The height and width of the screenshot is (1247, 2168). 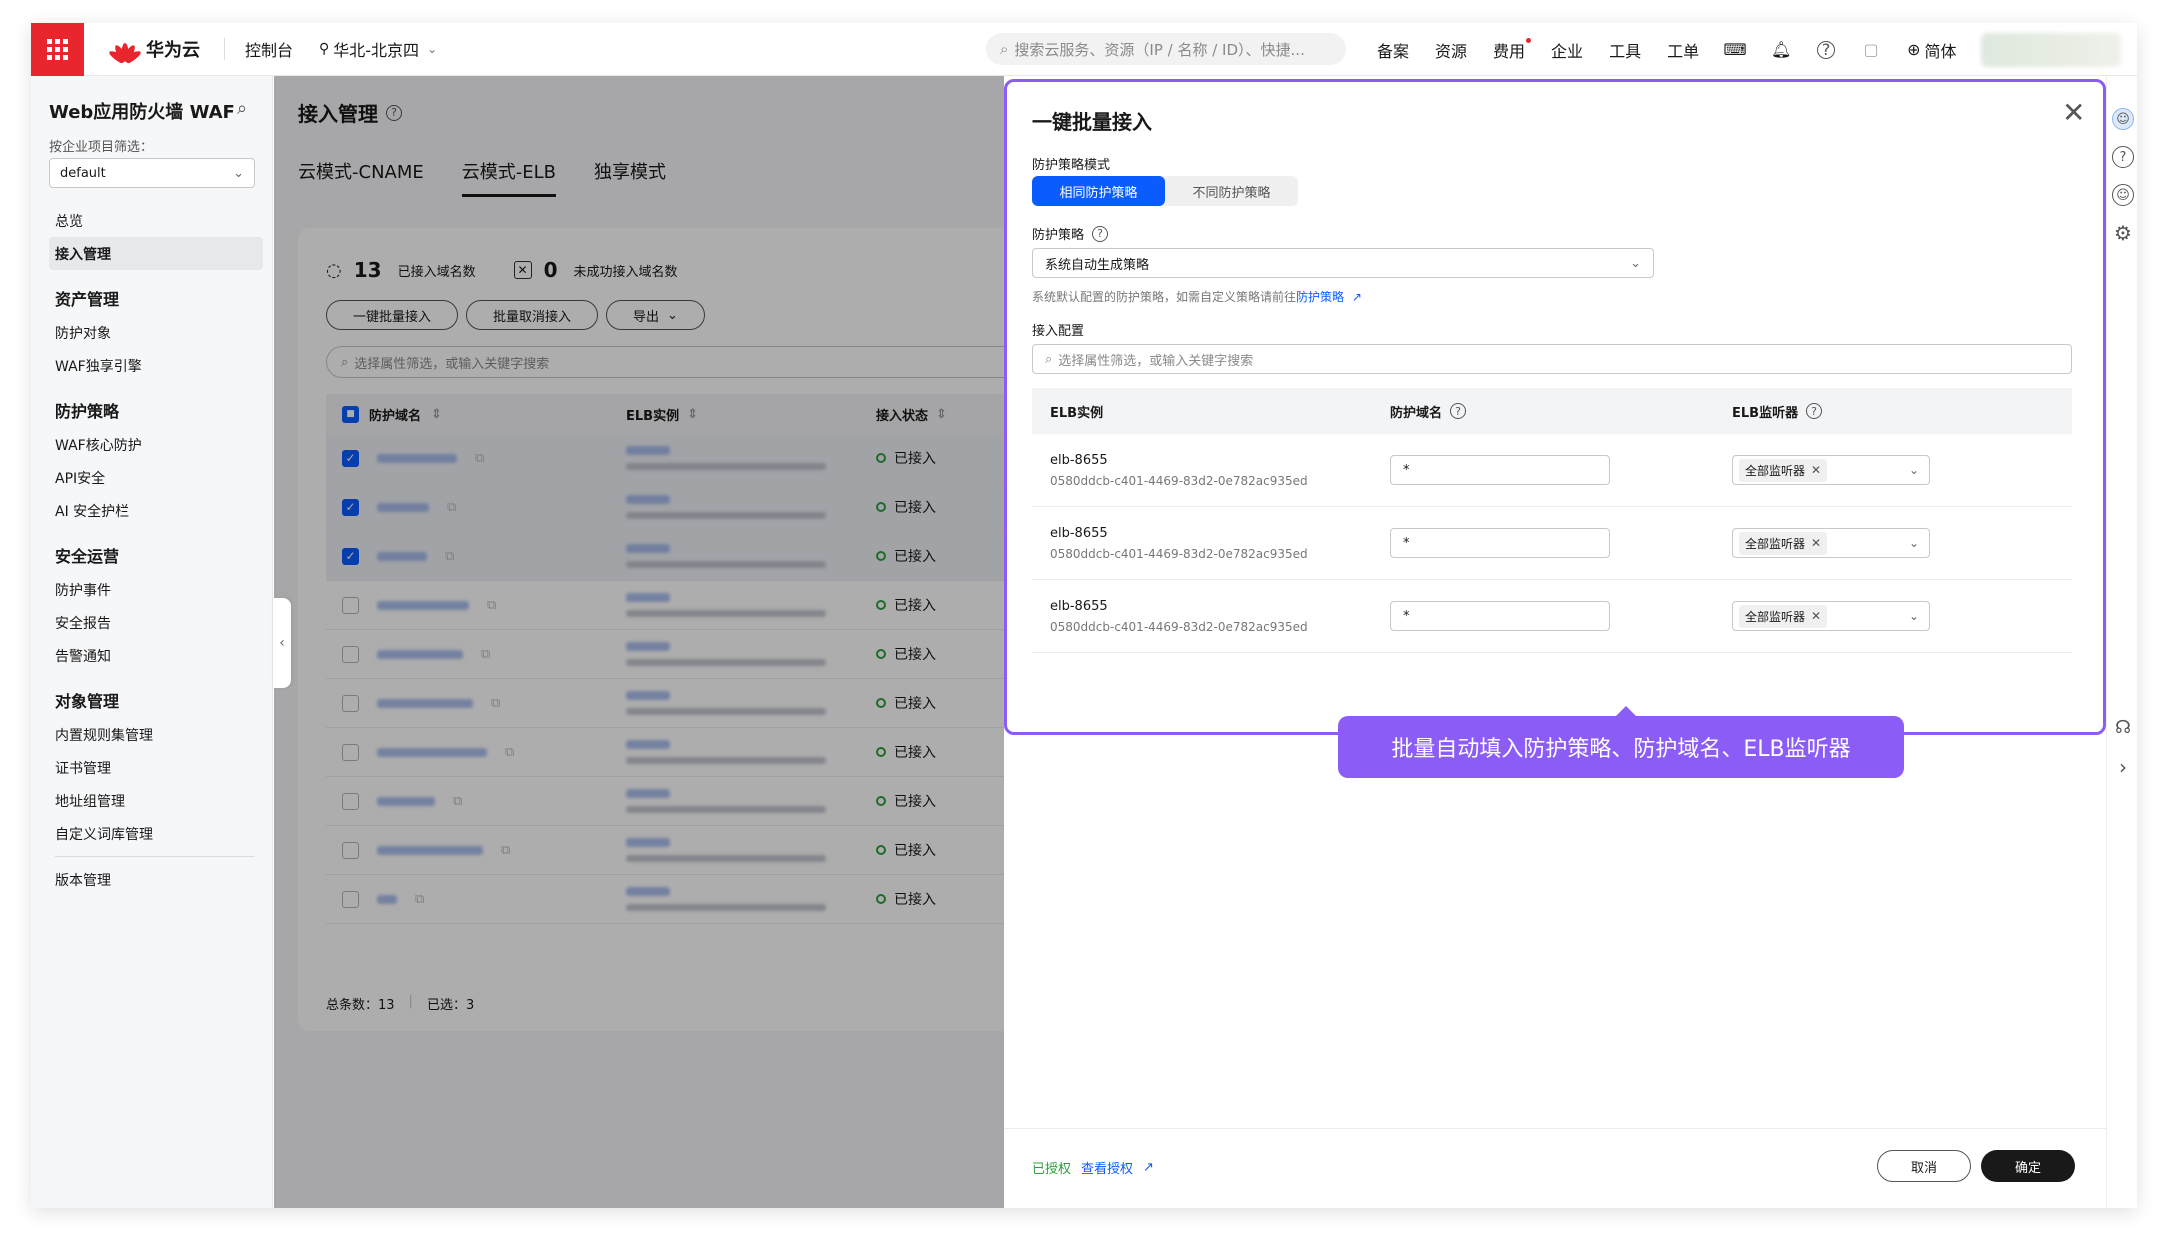 What do you see at coordinates (87, 556) in the screenshot?
I see `sidebar-group-label: 安全运营` at bounding box center [87, 556].